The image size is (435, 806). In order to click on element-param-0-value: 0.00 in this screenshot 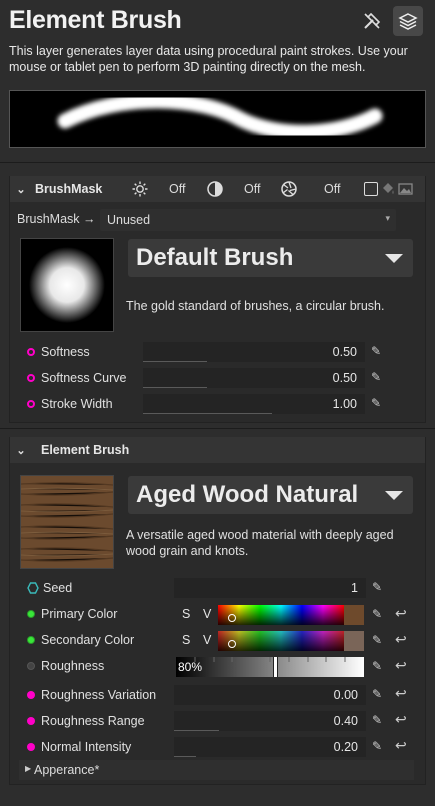, I will do `click(345, 695)`.